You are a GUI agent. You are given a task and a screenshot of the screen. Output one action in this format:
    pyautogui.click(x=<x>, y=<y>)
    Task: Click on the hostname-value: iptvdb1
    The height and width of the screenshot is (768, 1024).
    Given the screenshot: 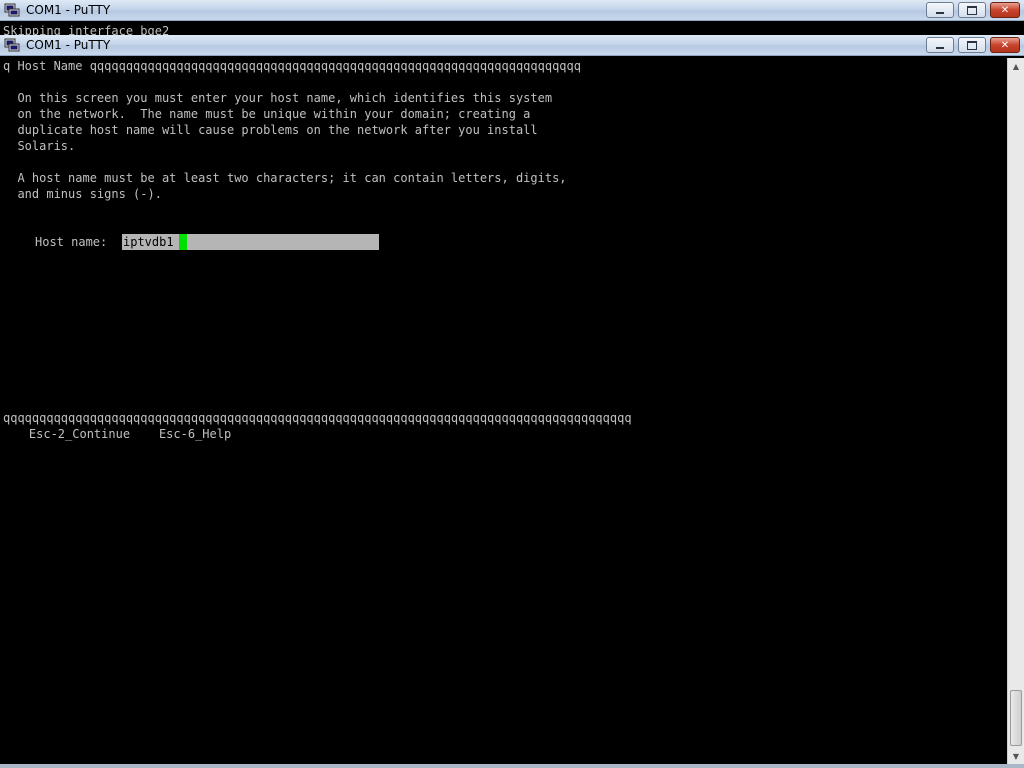 What is the action you would take?
    pyautogui.click(x=148, y=242)
    